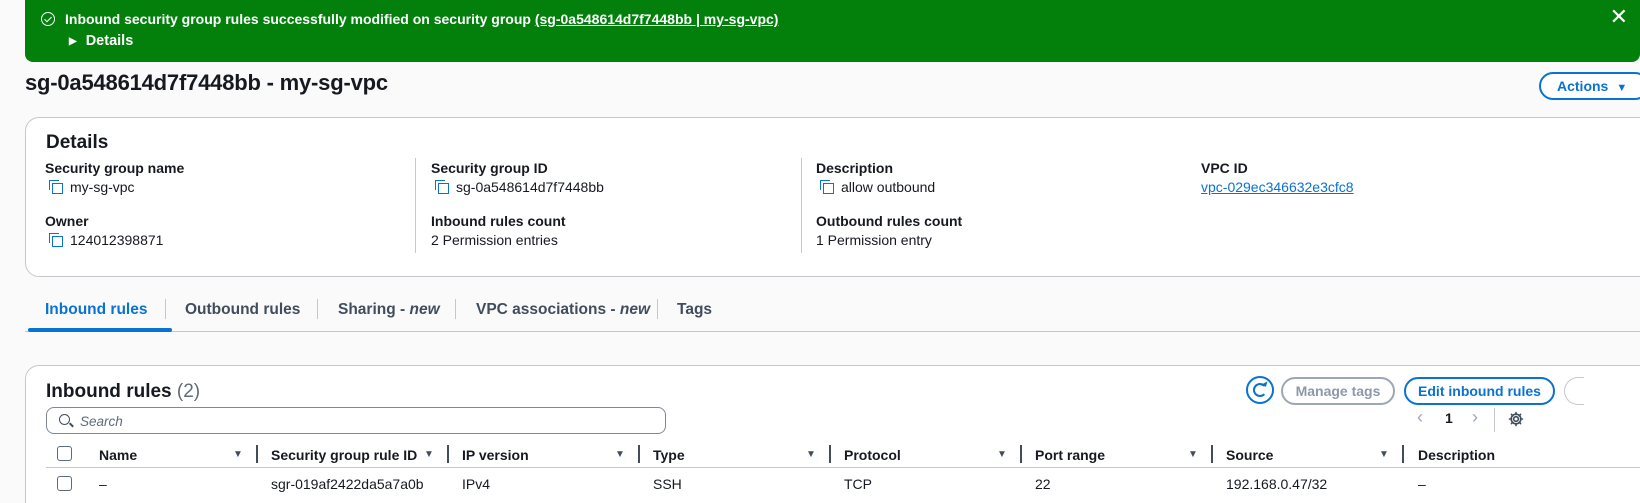 This screenshot has width=1640, height=503. Describe the element at coordinates (694, 310) in the screenshot. I see `tab-tags: Tags` at that location.